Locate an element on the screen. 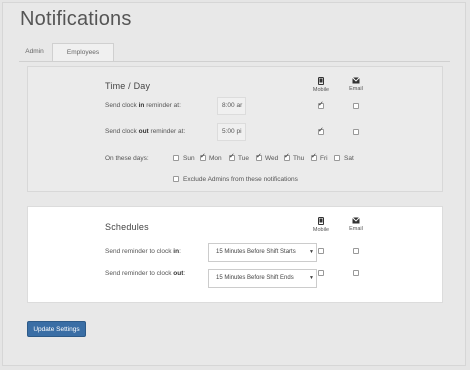 This screenshot has width=470, height=370. clock-in-reminder-value: 15 Minutes Before Shift Starts is located at coordinates (256, 252).